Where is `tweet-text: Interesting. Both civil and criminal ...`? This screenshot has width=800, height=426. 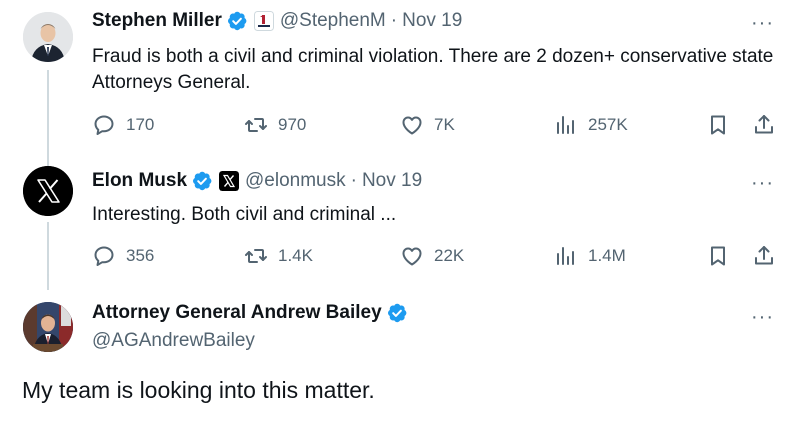 tweet-text: Interesting. Both civil and criminal ... is located at coordinates (244, 214).